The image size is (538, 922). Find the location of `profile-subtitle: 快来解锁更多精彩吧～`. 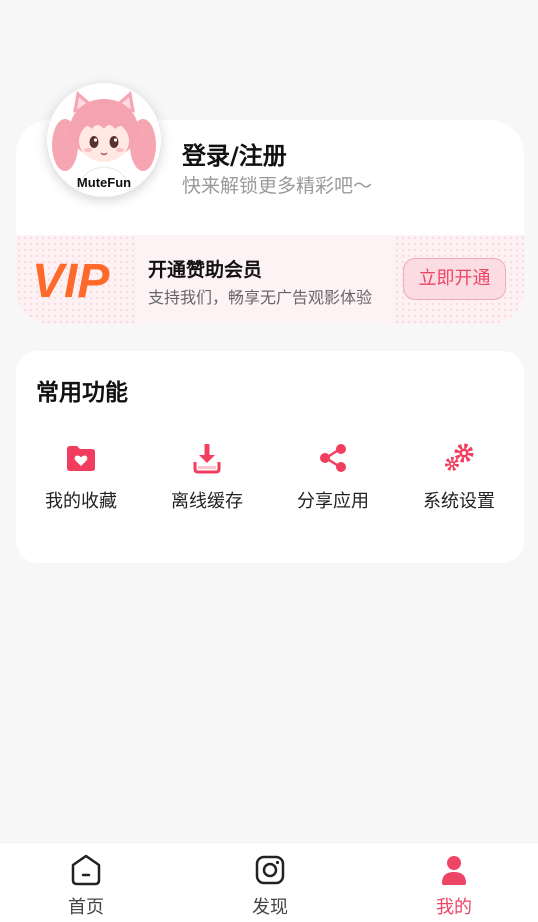

profile-subtitle: 快来解锁更多精彩吧～ is located at coordinates (277, 186).